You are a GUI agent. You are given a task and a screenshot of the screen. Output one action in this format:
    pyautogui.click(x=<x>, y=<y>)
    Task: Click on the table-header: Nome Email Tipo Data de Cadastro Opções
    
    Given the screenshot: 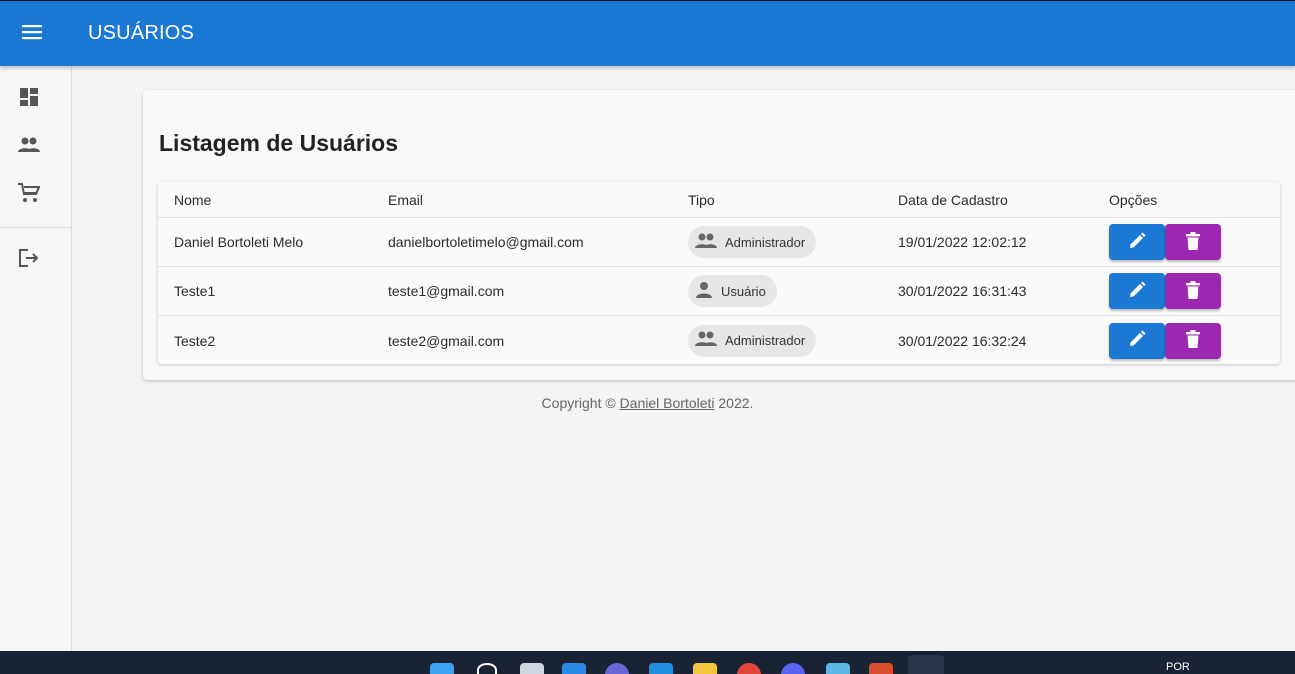 What is the action you would take?
    pyautogui.click(x=719, y=200)
    